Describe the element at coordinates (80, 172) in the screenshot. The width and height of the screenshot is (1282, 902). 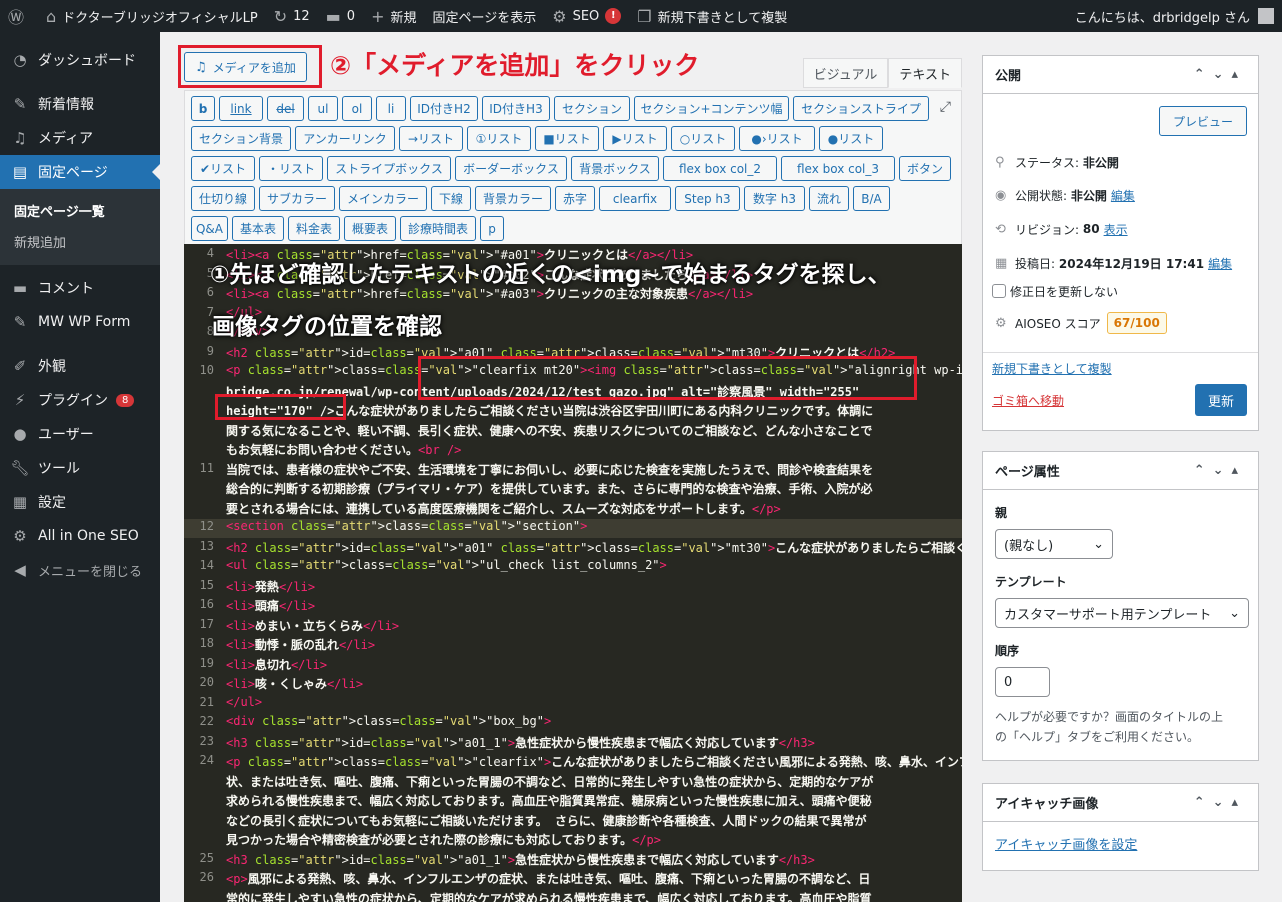
I see `menu-pages: ▤ 固定ページ` at that location.